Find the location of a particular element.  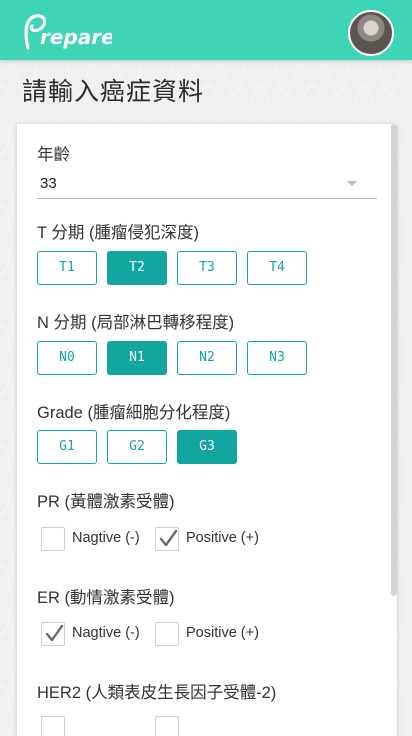

age-select-value: 33 is located at coordinates (48, 183).